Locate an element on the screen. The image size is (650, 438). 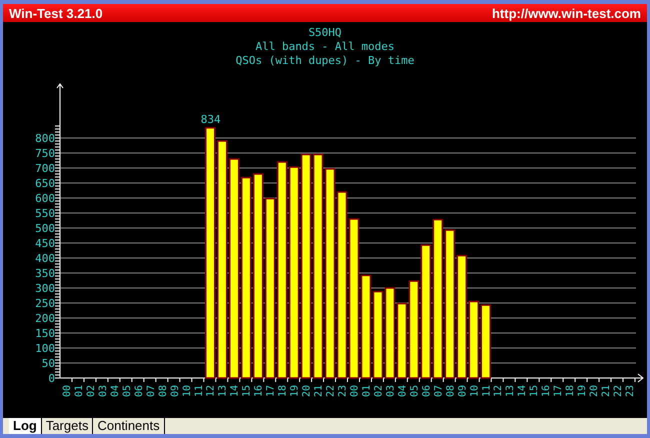
y-axis-label: 550 is located at coordinates (45, 213).